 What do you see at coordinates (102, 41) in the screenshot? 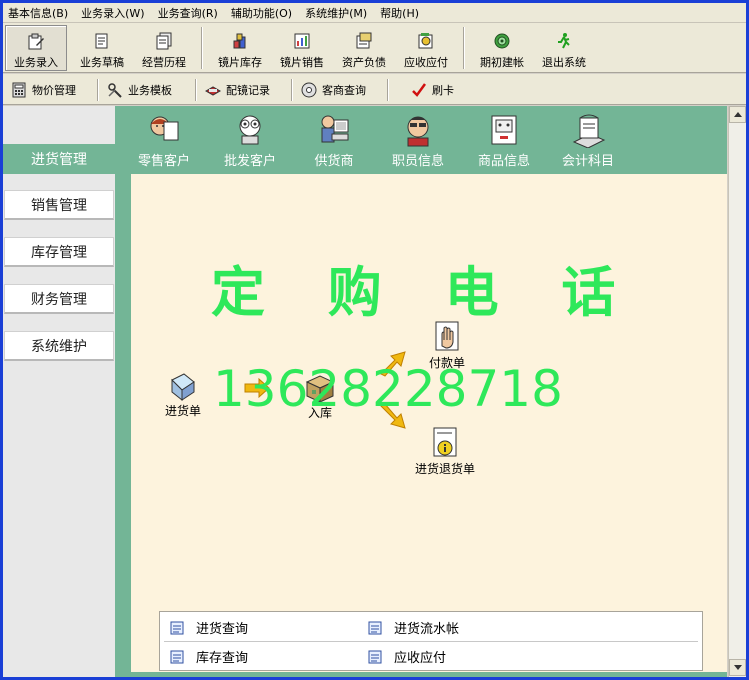
I see `draft-doc-icon` at bounding box center [102, 41].